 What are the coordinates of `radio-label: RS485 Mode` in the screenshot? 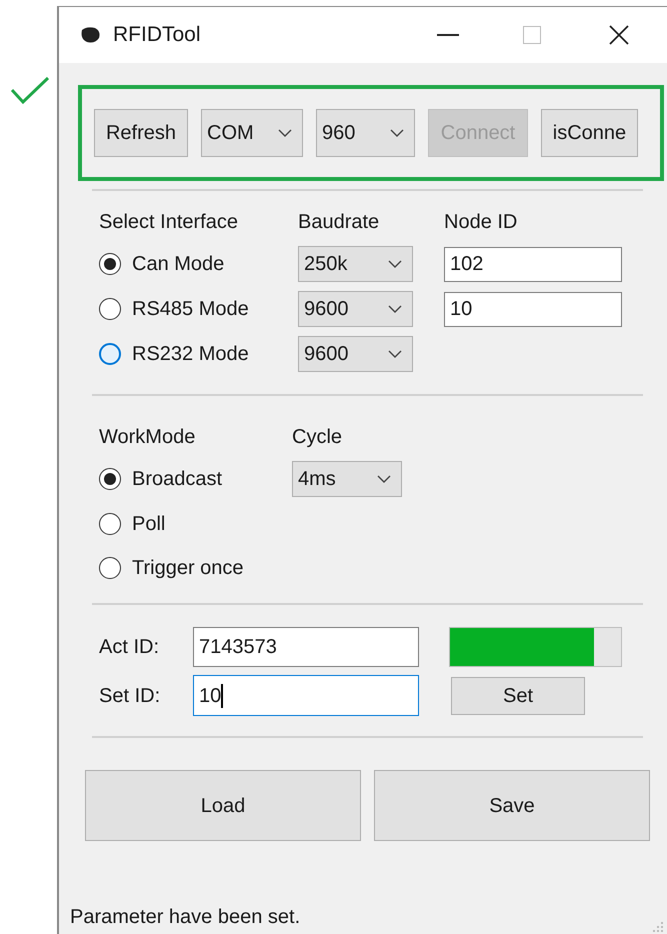 It's located at (190, 309).